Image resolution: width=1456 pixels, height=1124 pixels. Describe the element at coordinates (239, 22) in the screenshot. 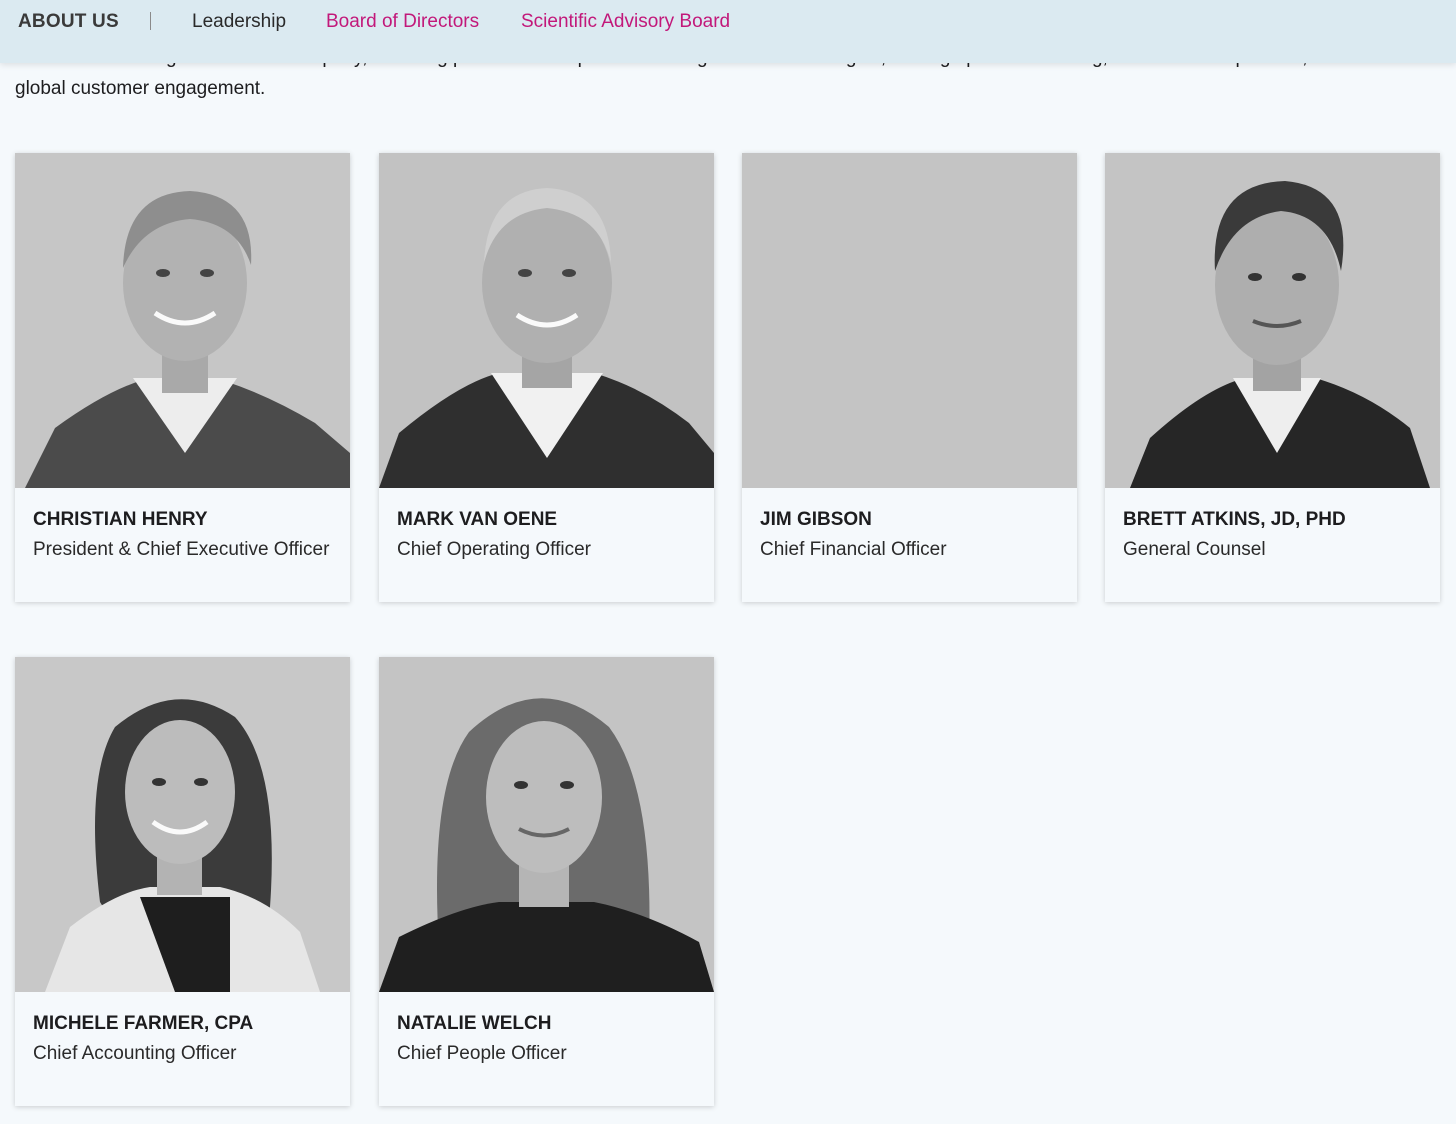

I see `subnav-link-leadership: Leadership` at that location.